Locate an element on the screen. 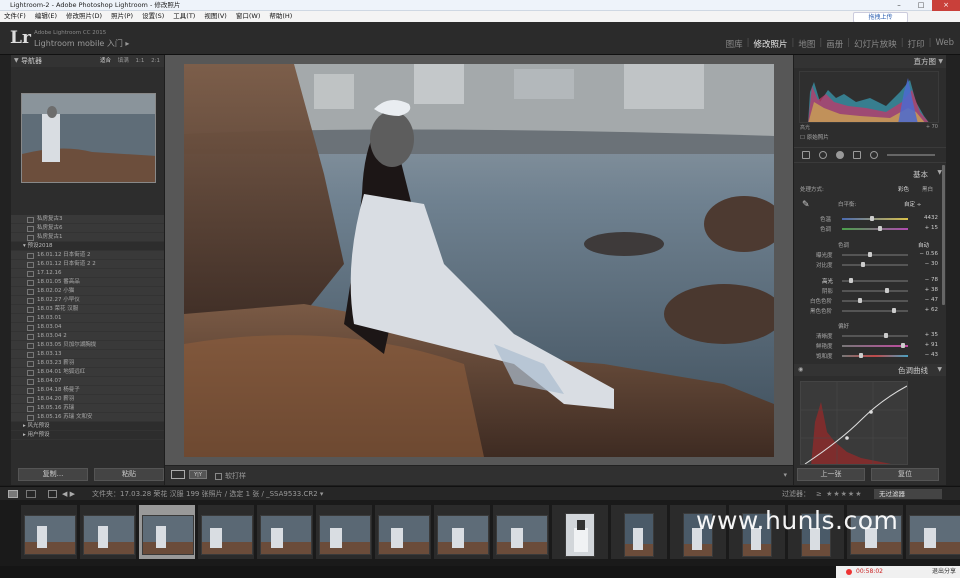  primary-window-button is located at coordinates (13, 494).